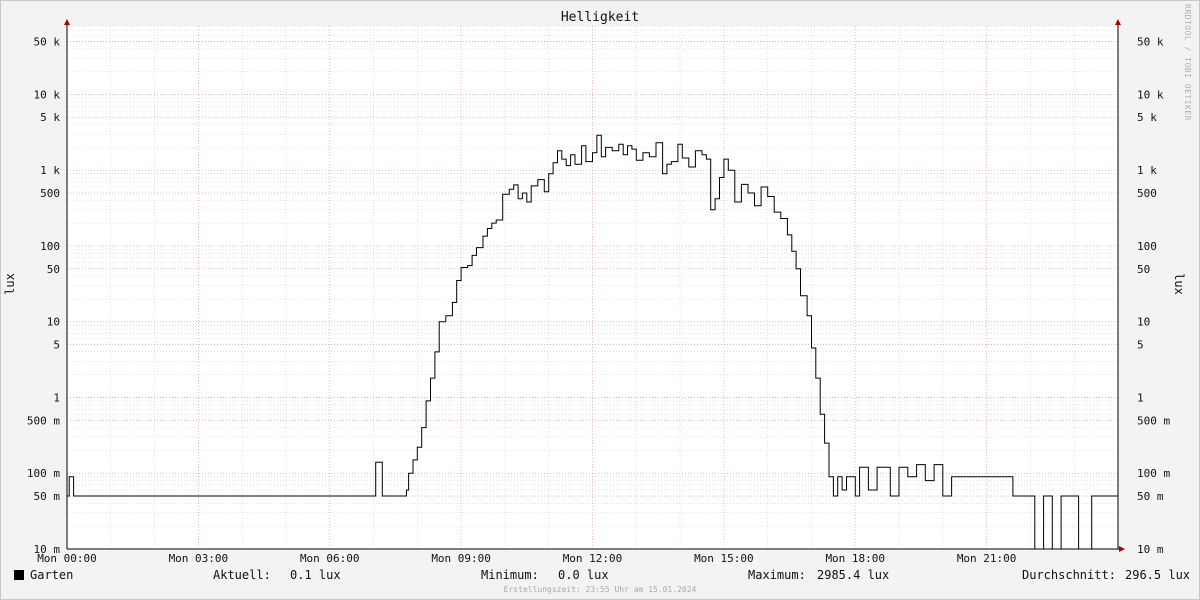  I want to click on x-tick-label: Mon 18:00, so click(855, 558).